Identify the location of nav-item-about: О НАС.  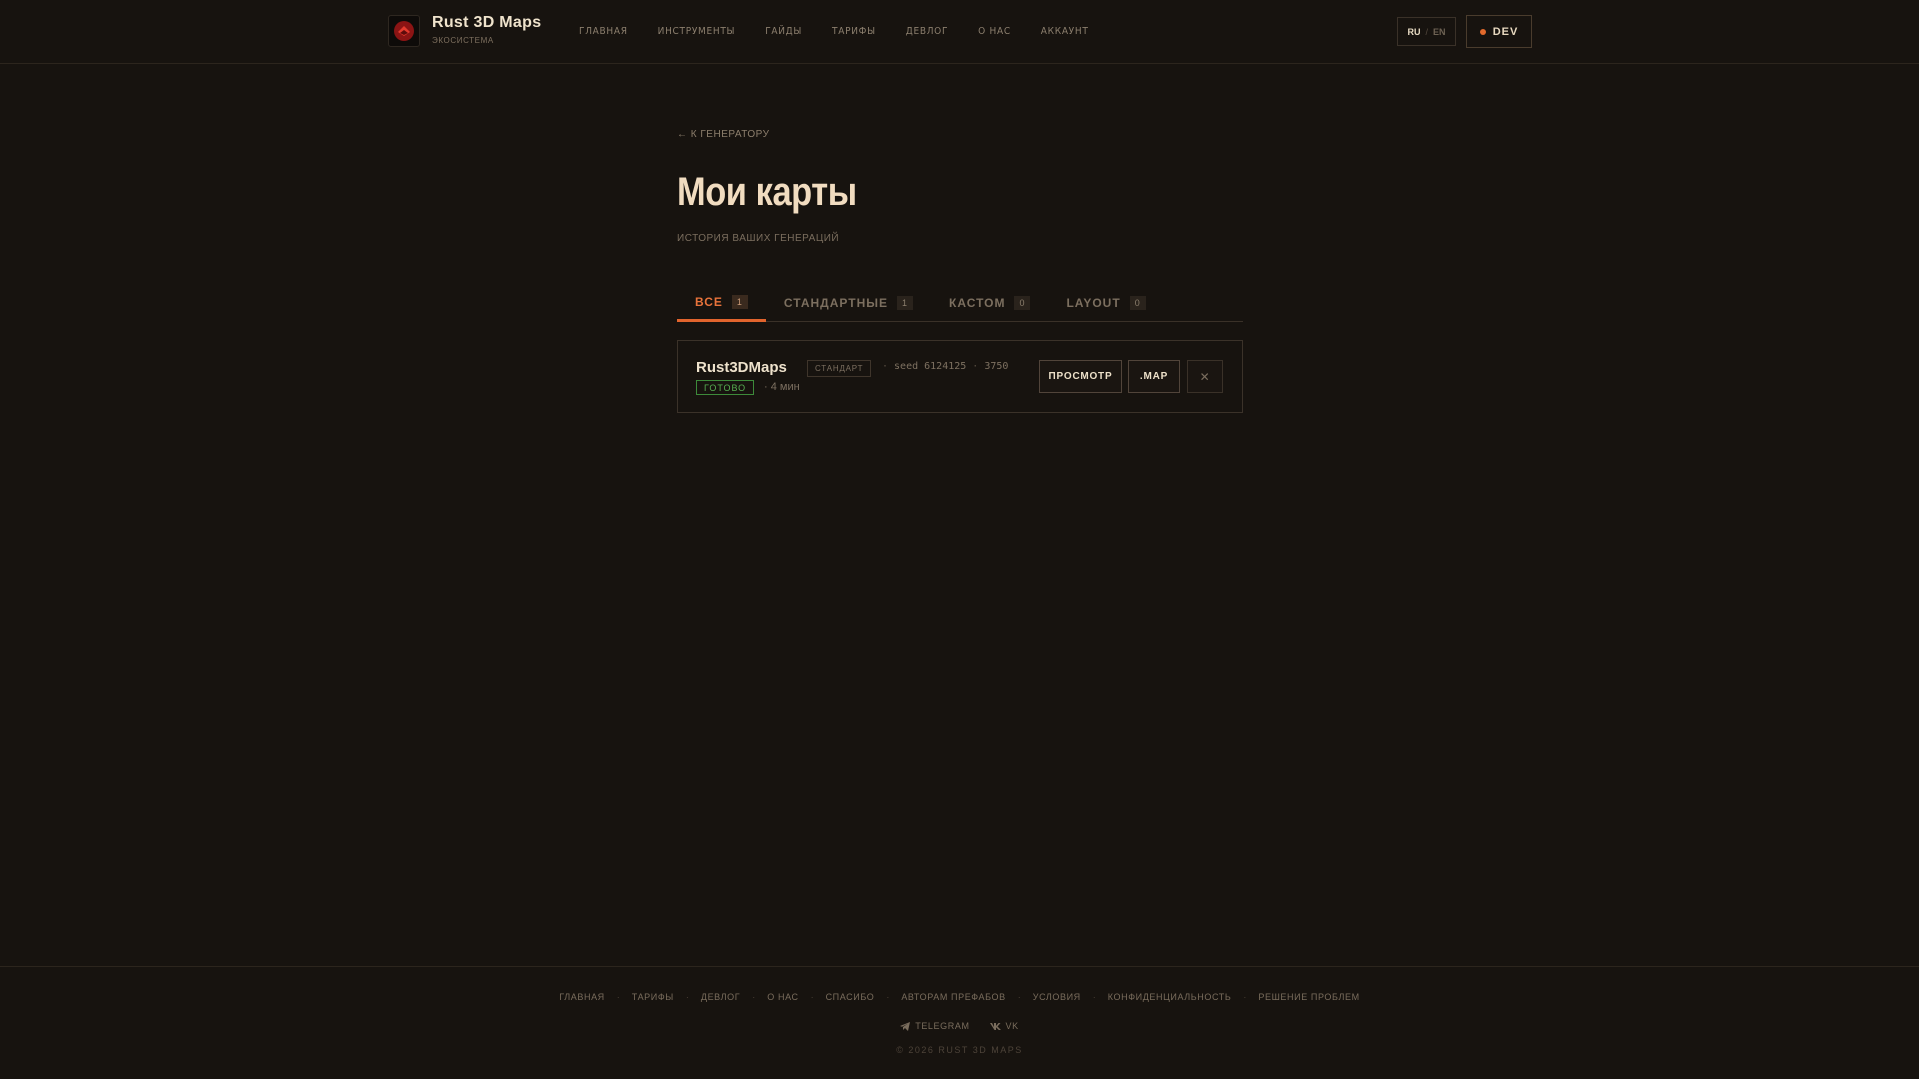
(994, 31).